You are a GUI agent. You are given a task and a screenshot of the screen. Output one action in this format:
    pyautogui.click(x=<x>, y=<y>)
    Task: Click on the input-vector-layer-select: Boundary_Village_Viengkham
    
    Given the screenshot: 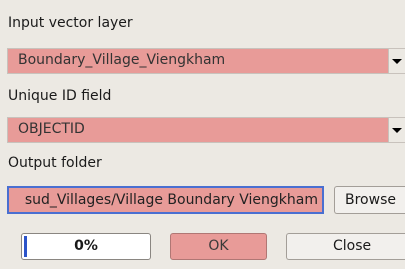 What is the action you would take?
    pyautogui.click(x=206, y=61)
    